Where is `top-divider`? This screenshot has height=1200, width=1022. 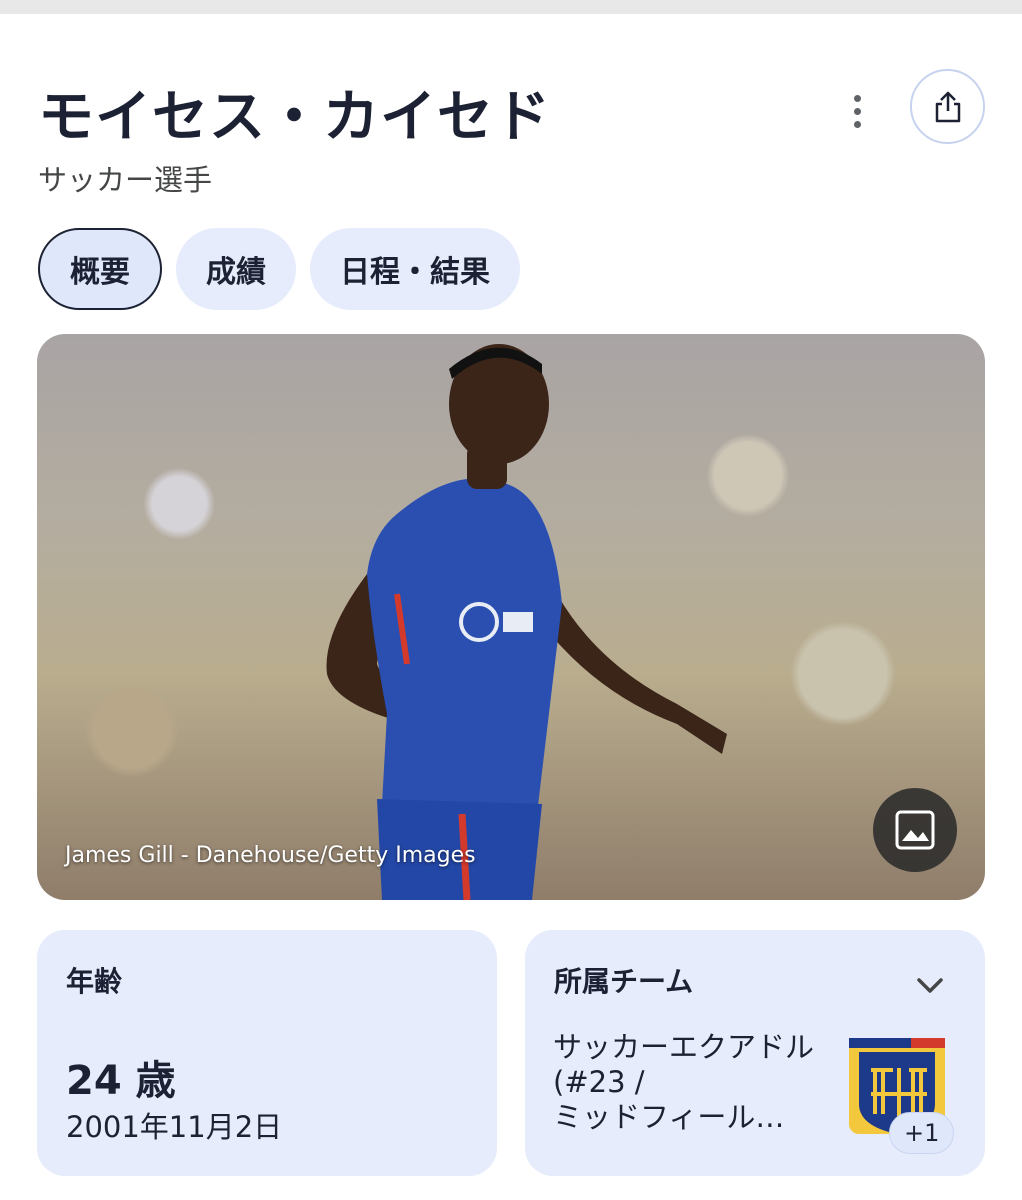 top-divider is located at coordinates (511, 15).